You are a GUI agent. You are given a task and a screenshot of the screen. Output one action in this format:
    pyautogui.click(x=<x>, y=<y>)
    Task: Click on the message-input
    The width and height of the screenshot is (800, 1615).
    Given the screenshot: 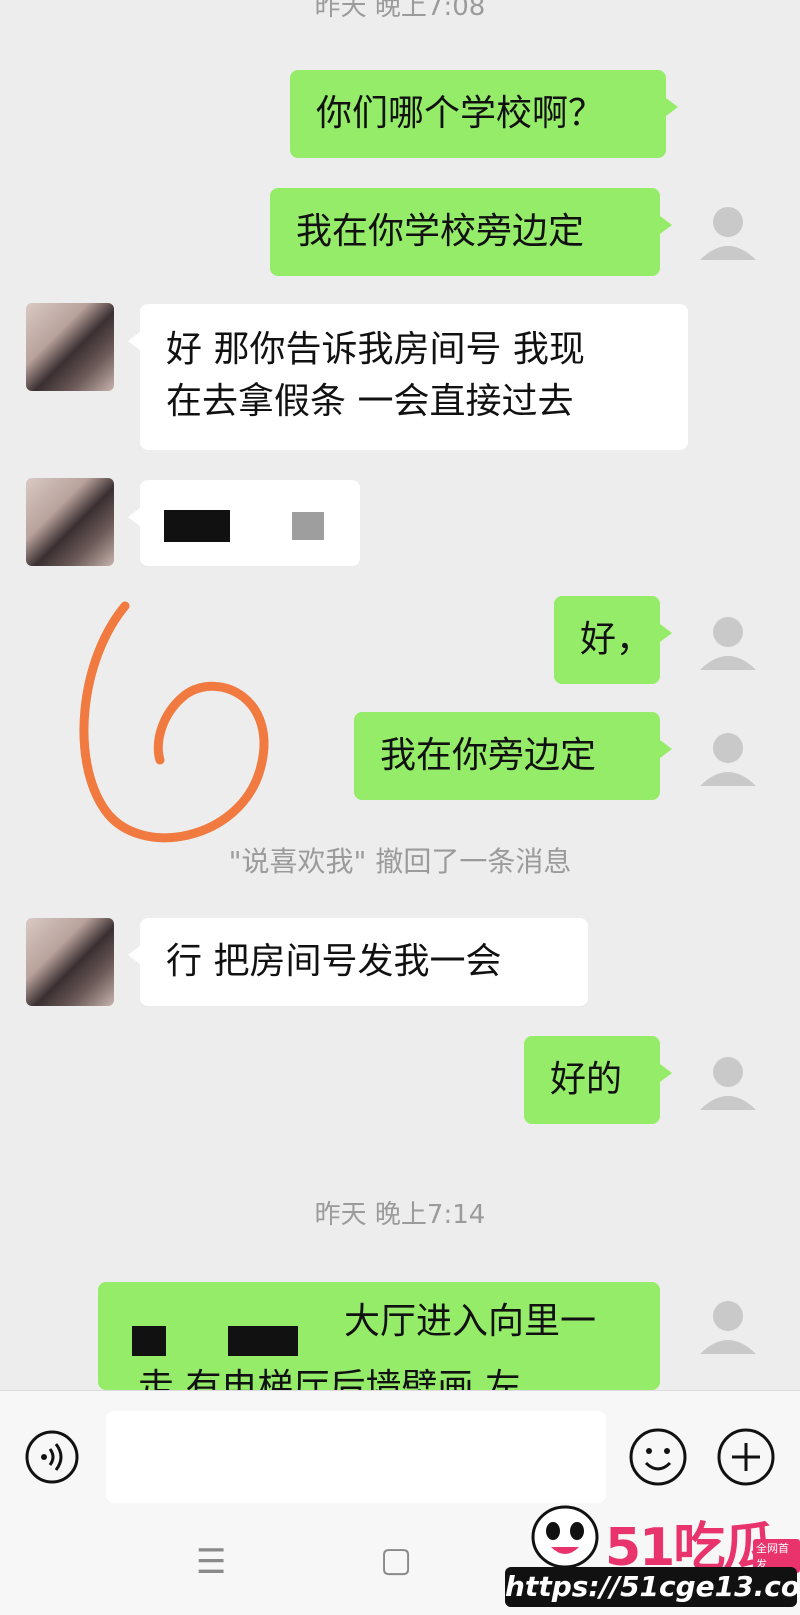 What is the action you would take?
    pyautogui.click(x=356, y=1457)
    